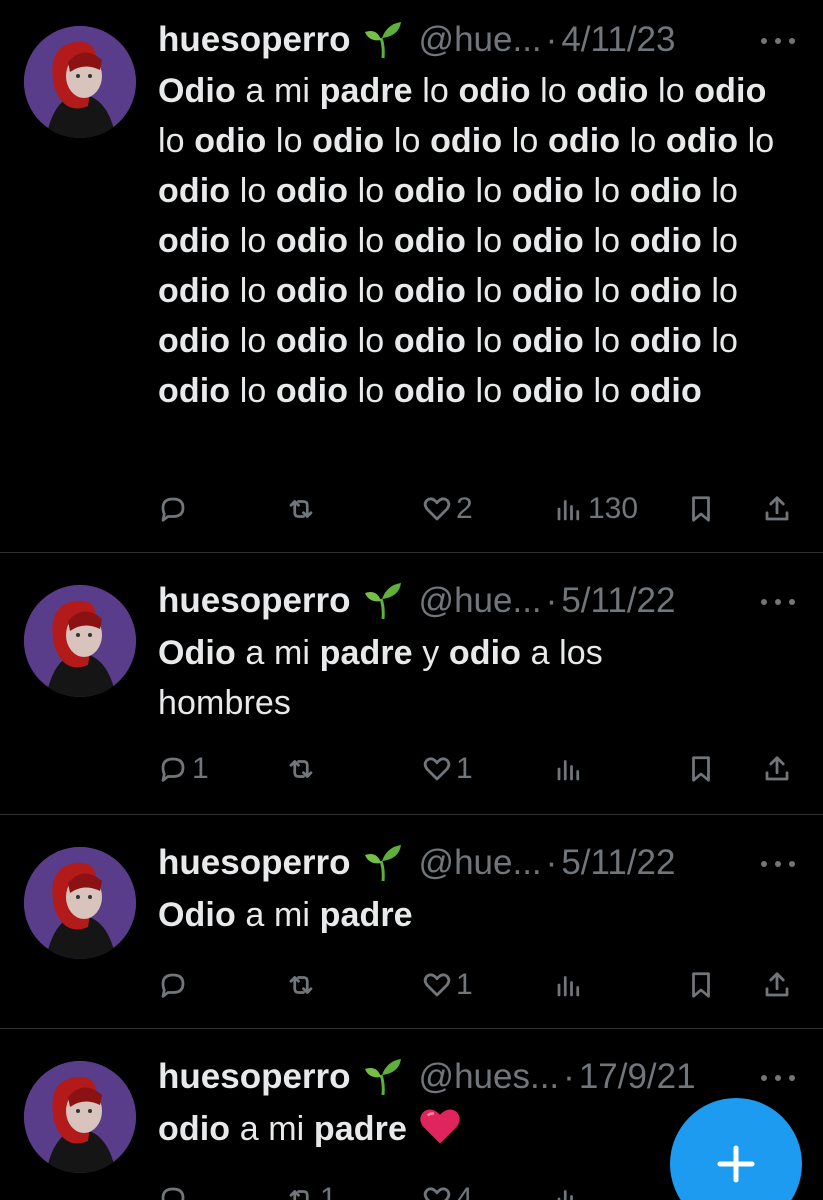  Describe the element at coordinates (328, 1191) in the screenshot. I see `retweet-count: 1` at that location.